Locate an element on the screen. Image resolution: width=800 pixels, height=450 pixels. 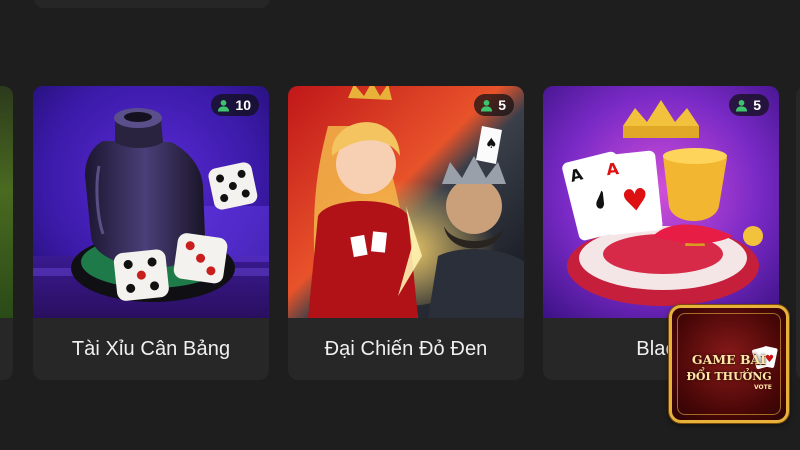
player-count-badge: 10 is located at coordinates (235, 105).